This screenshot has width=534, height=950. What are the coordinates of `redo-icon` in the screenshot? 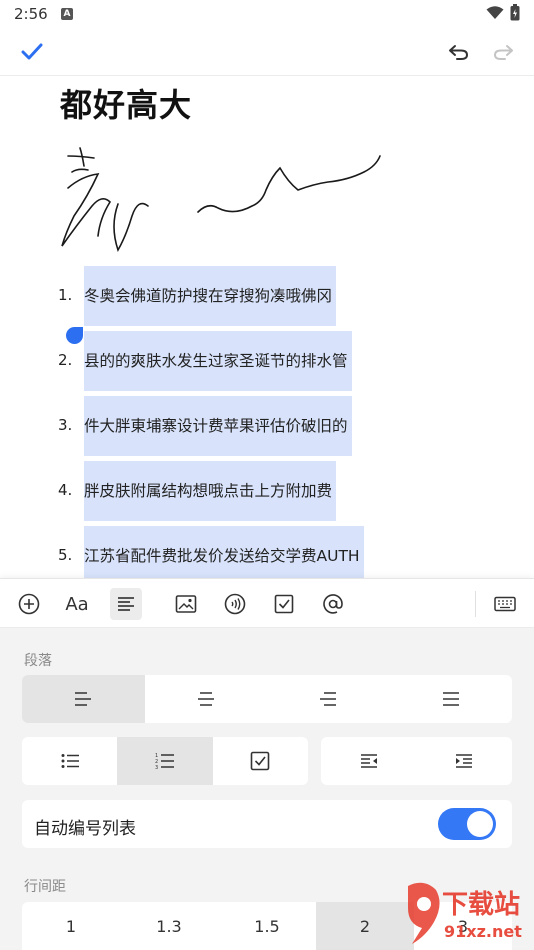 It's located at (503, 52).